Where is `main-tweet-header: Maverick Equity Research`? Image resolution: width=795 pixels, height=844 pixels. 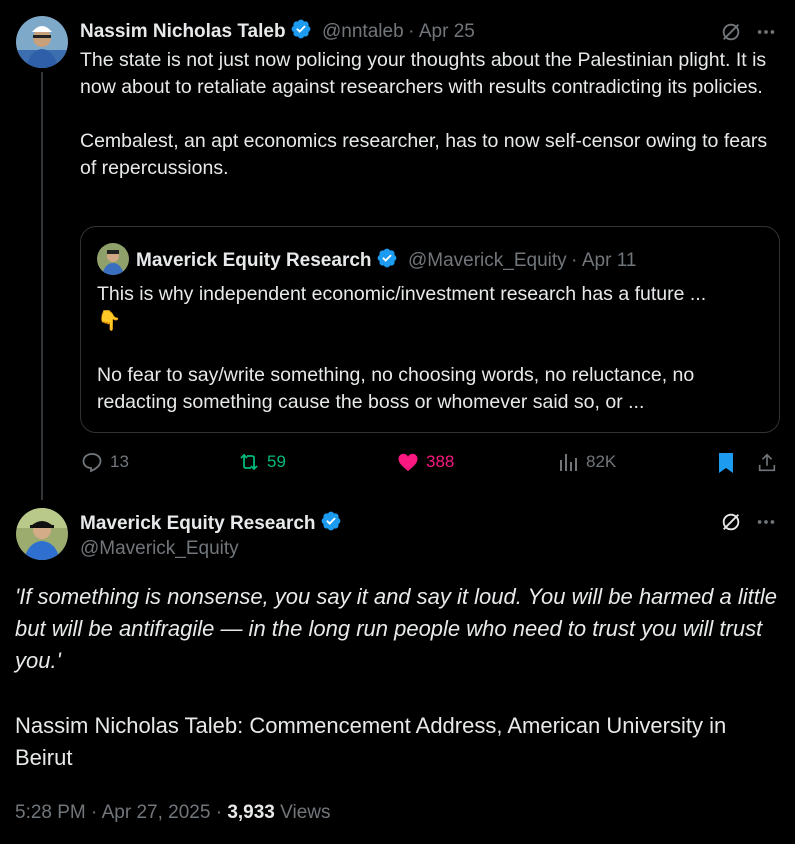
main-tweet-header: Maverick Equity Research is located at coordinates (211, 523).